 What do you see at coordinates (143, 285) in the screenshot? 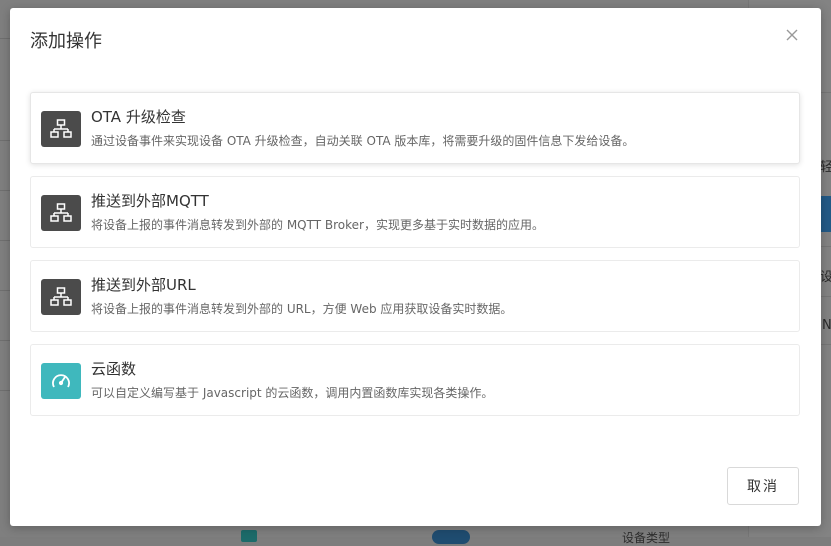
I see `option-title: 推送到外部URL` at bounding box center [143, 285].